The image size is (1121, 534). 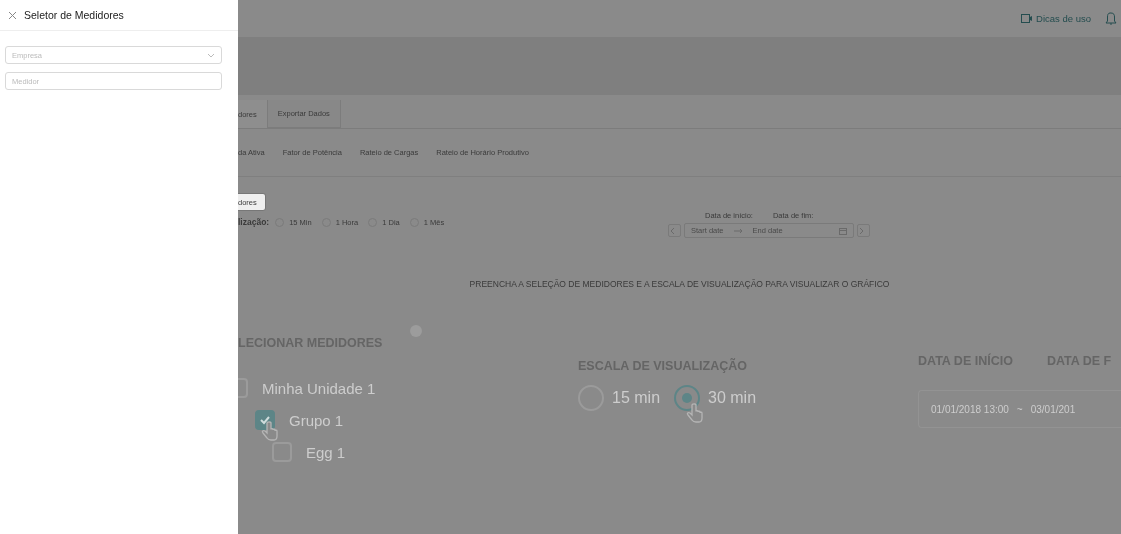 I want to click on date-range-field: 01/01/2018 13:00 ~ 03/01/201, so click(x=1019, y=409).